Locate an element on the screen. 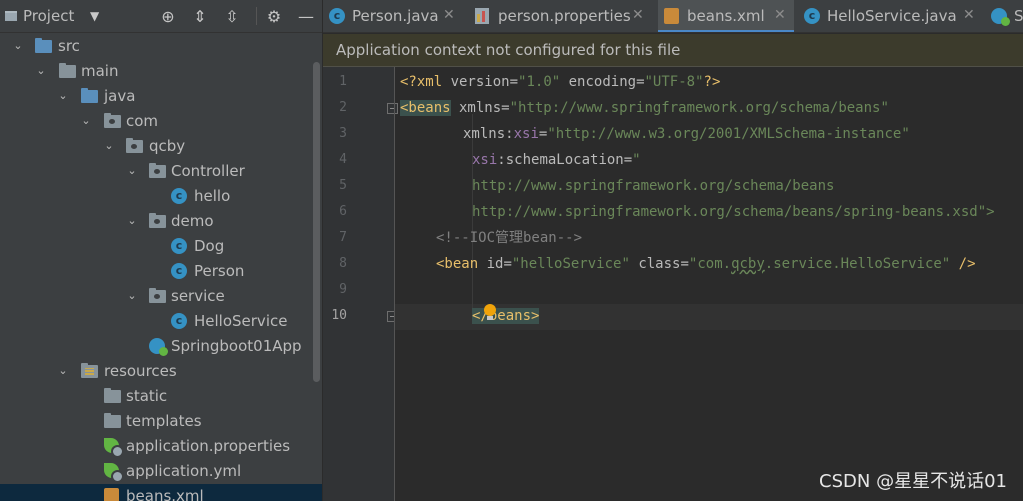 This screenshot has height=501, width=1023. tree-item-main: ⌄ main is located at coordinates (161, 71).